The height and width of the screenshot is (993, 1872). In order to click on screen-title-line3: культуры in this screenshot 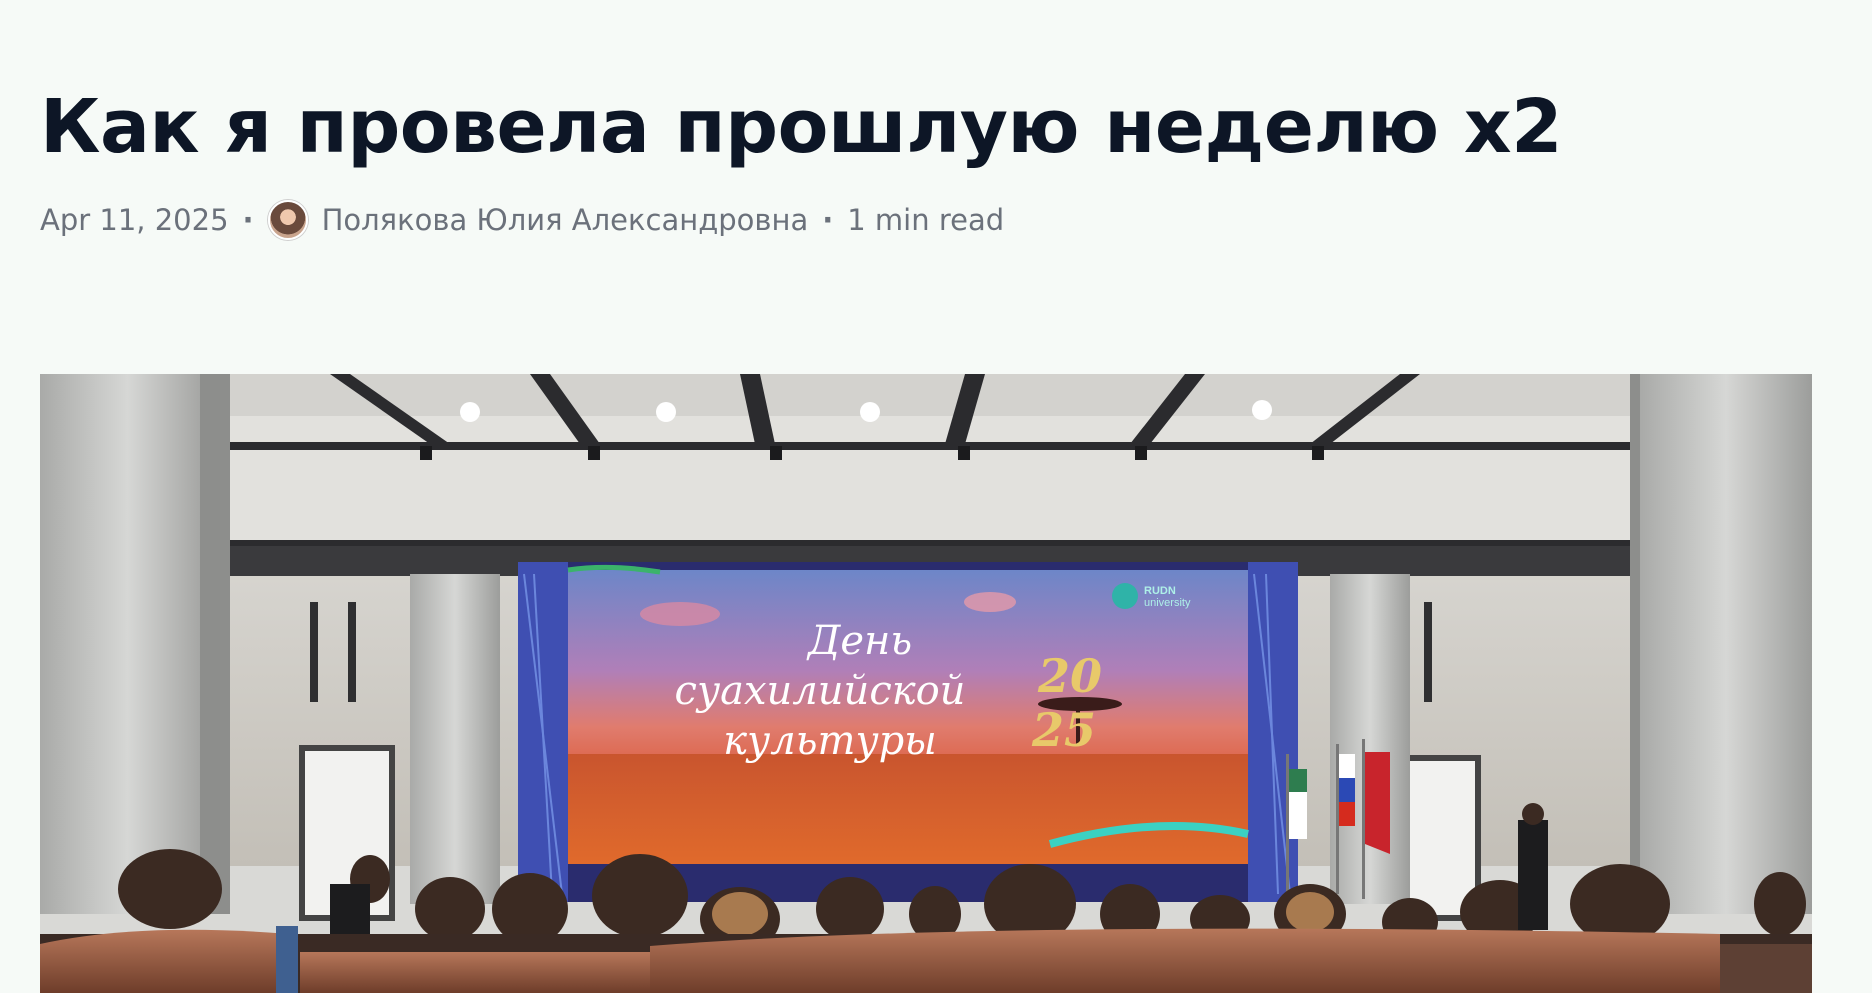, I will do `click(830, 741)`.